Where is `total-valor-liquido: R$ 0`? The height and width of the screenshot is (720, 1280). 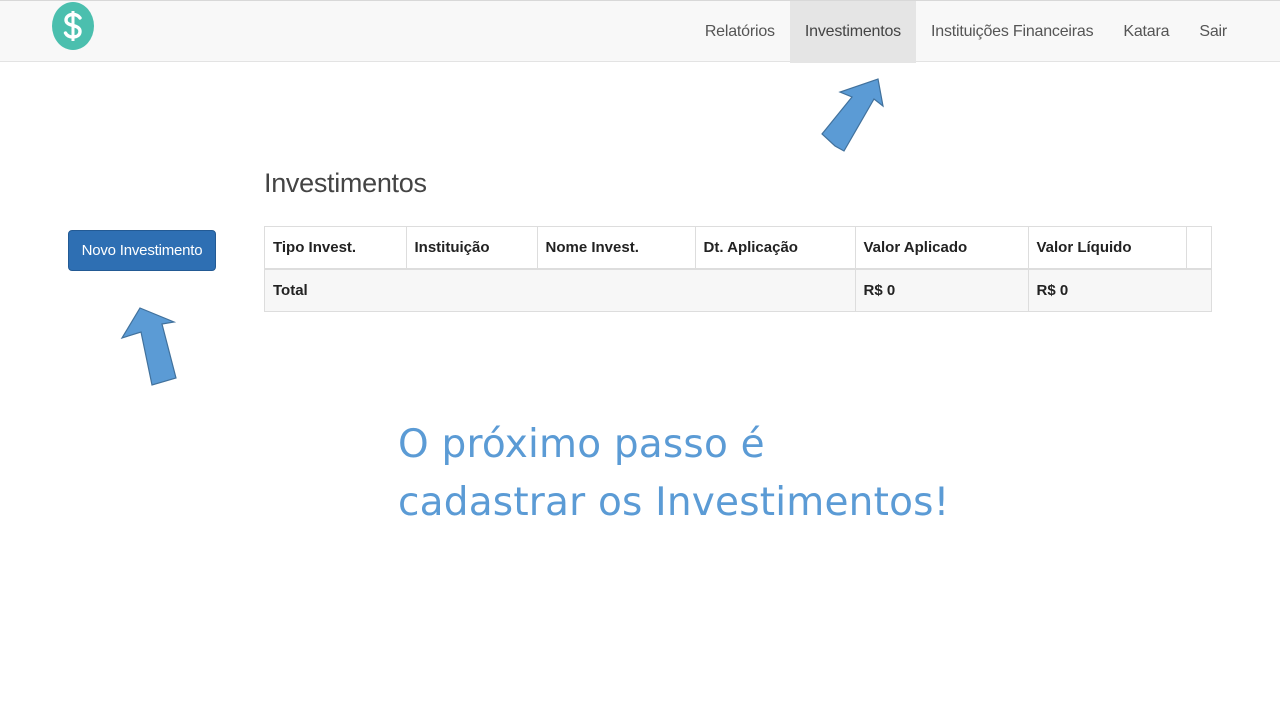
total-valor-liquido: R$ 0 is located at coordinates (1052, 290).